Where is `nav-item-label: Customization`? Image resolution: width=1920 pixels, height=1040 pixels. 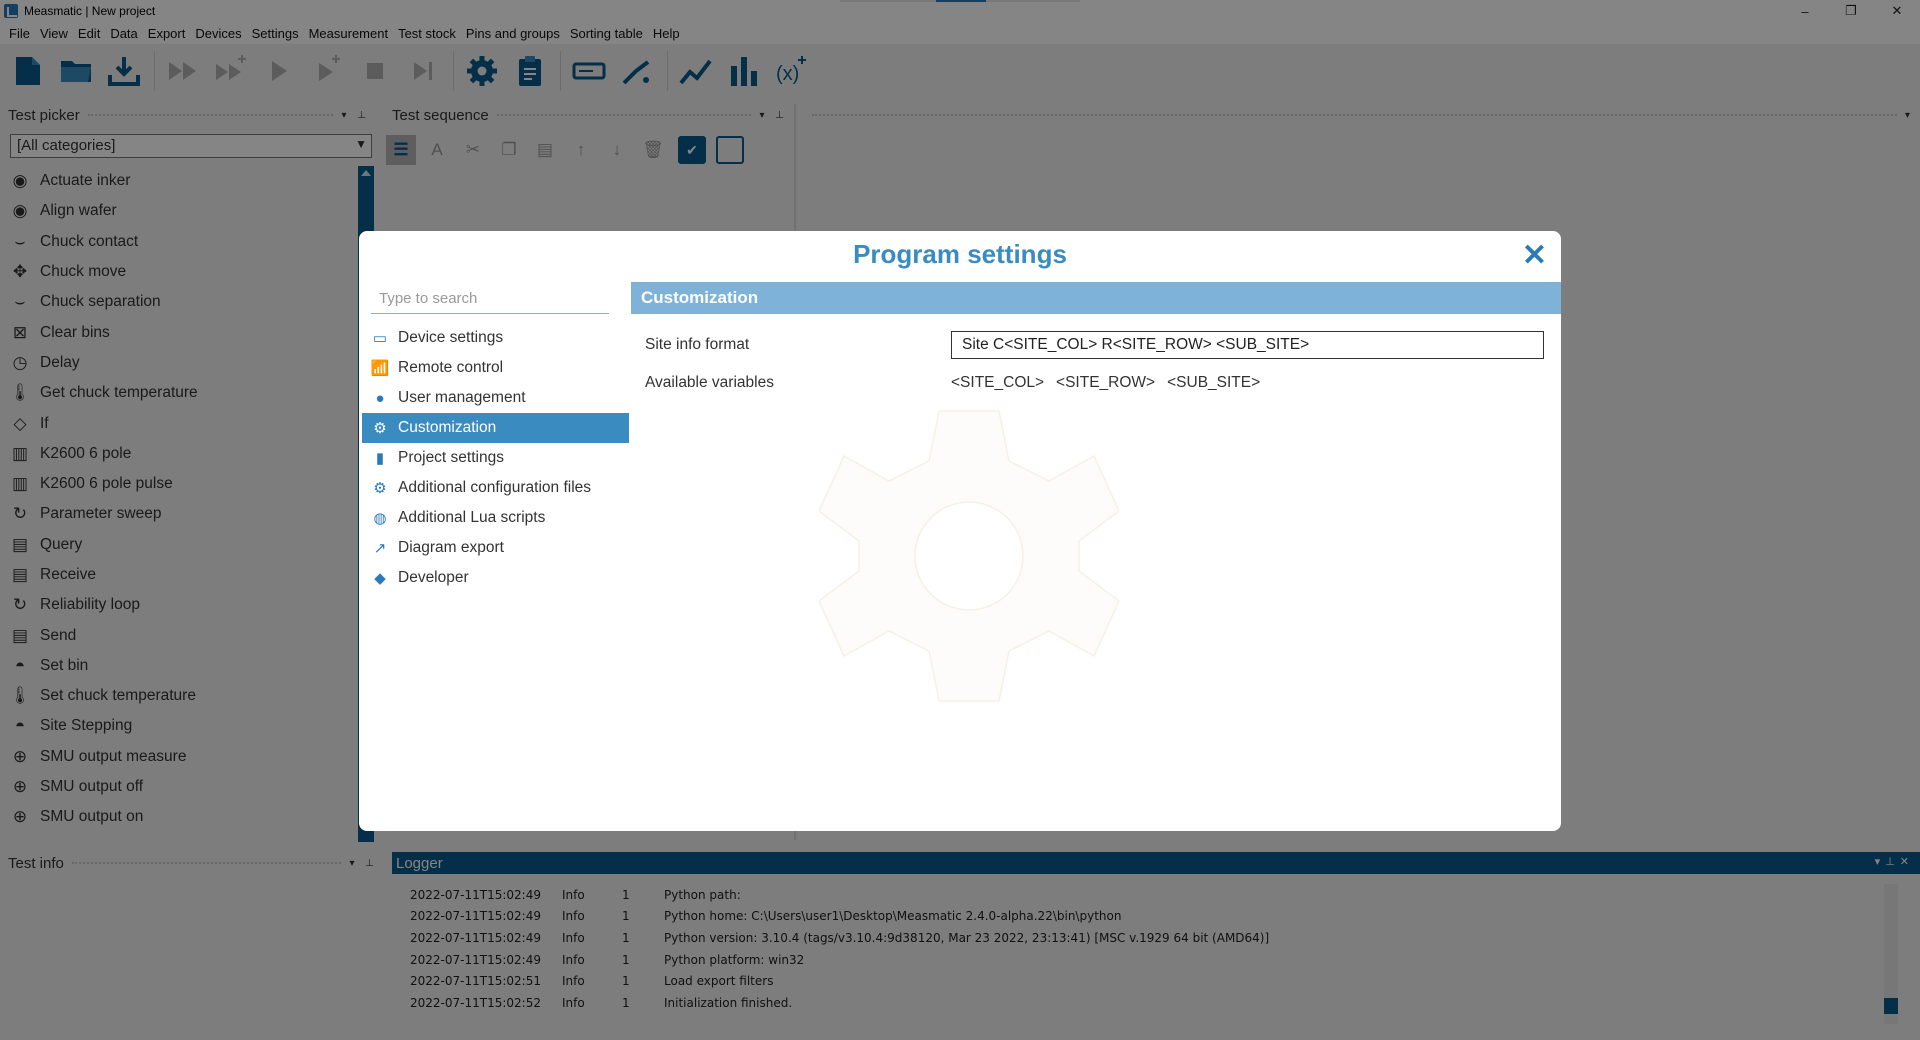 nav-item-label: Customization is located at coordinates (447, 427).